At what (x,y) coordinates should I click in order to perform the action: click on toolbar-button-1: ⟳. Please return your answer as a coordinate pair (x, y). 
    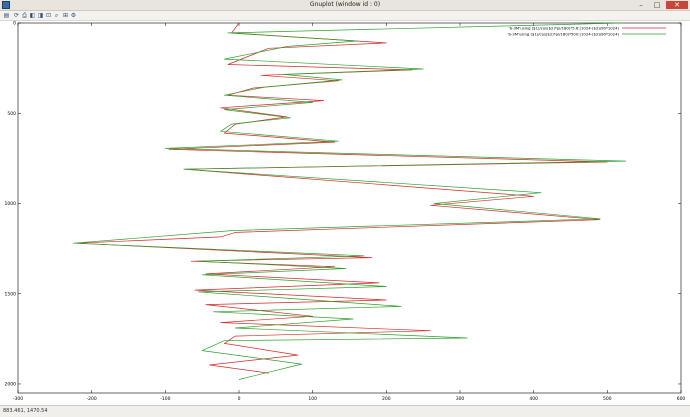
    Looking at the image, I should click on (16, 15).